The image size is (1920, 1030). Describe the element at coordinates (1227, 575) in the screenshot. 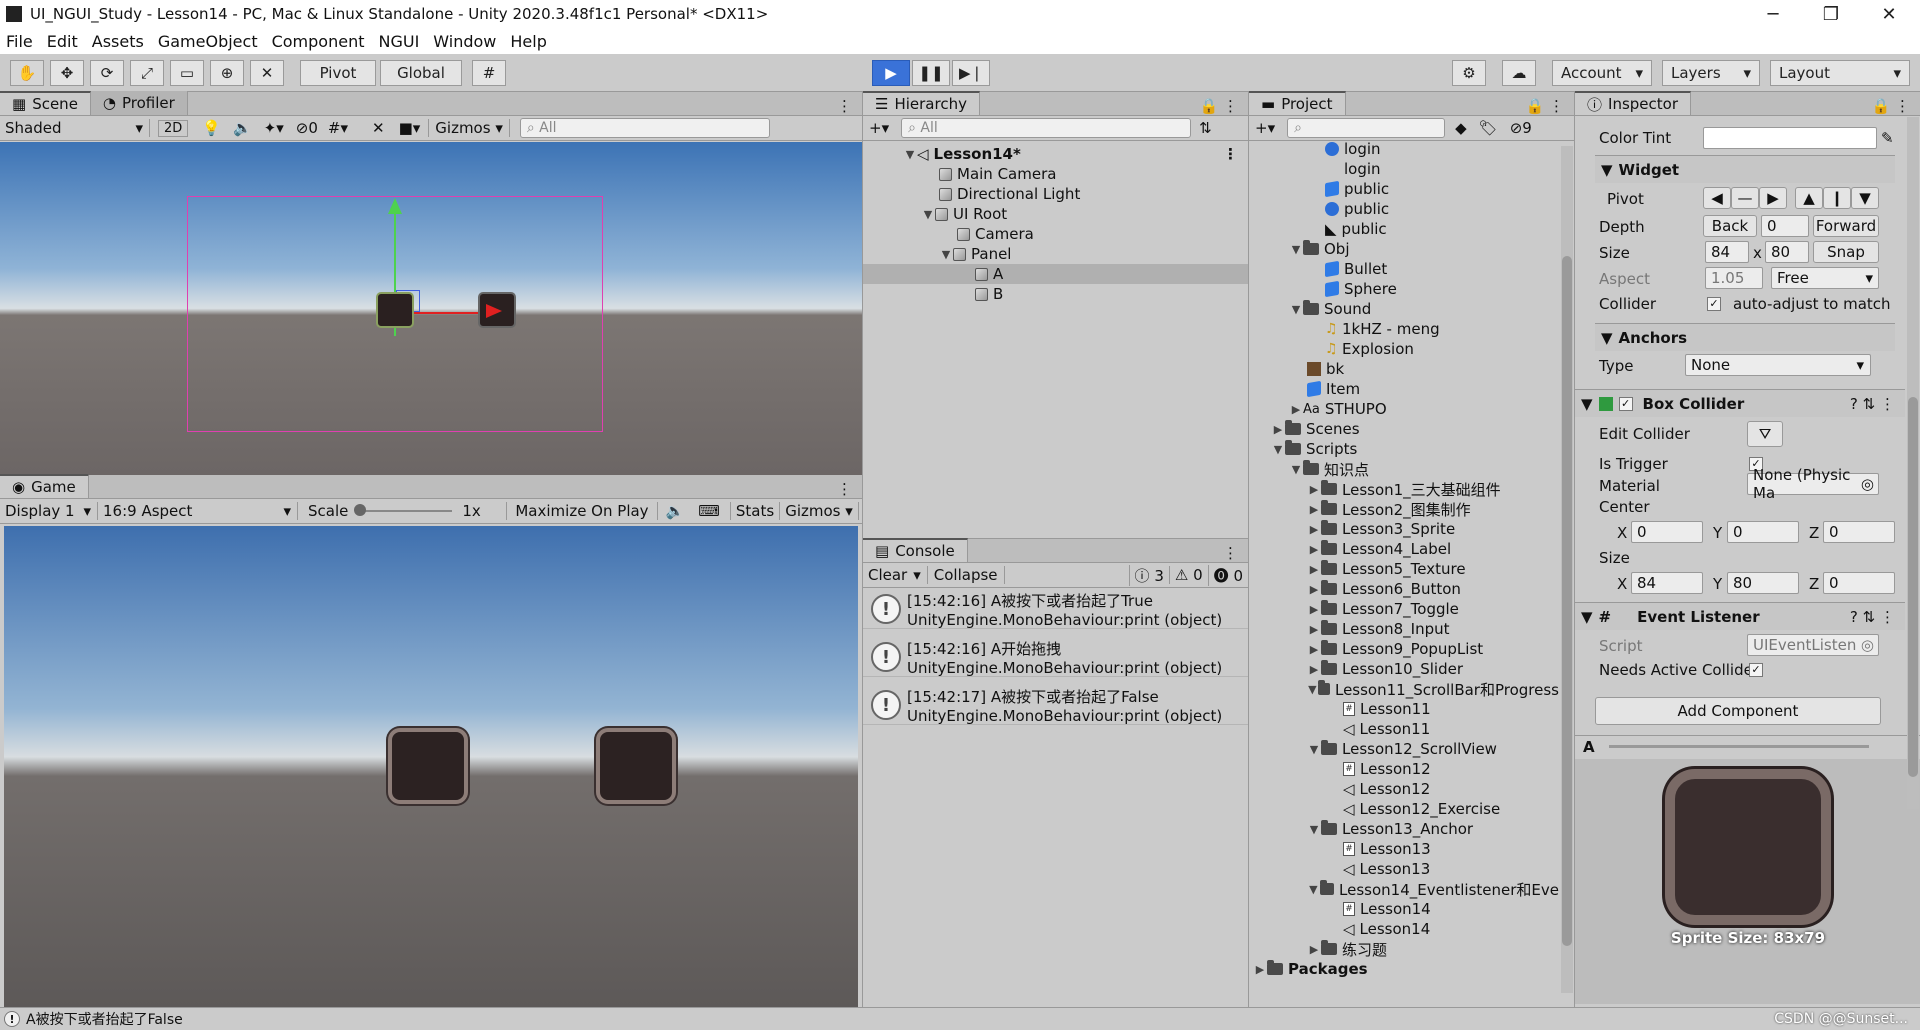

I see `error-filter-toggle: ⓿ 0` at that location.